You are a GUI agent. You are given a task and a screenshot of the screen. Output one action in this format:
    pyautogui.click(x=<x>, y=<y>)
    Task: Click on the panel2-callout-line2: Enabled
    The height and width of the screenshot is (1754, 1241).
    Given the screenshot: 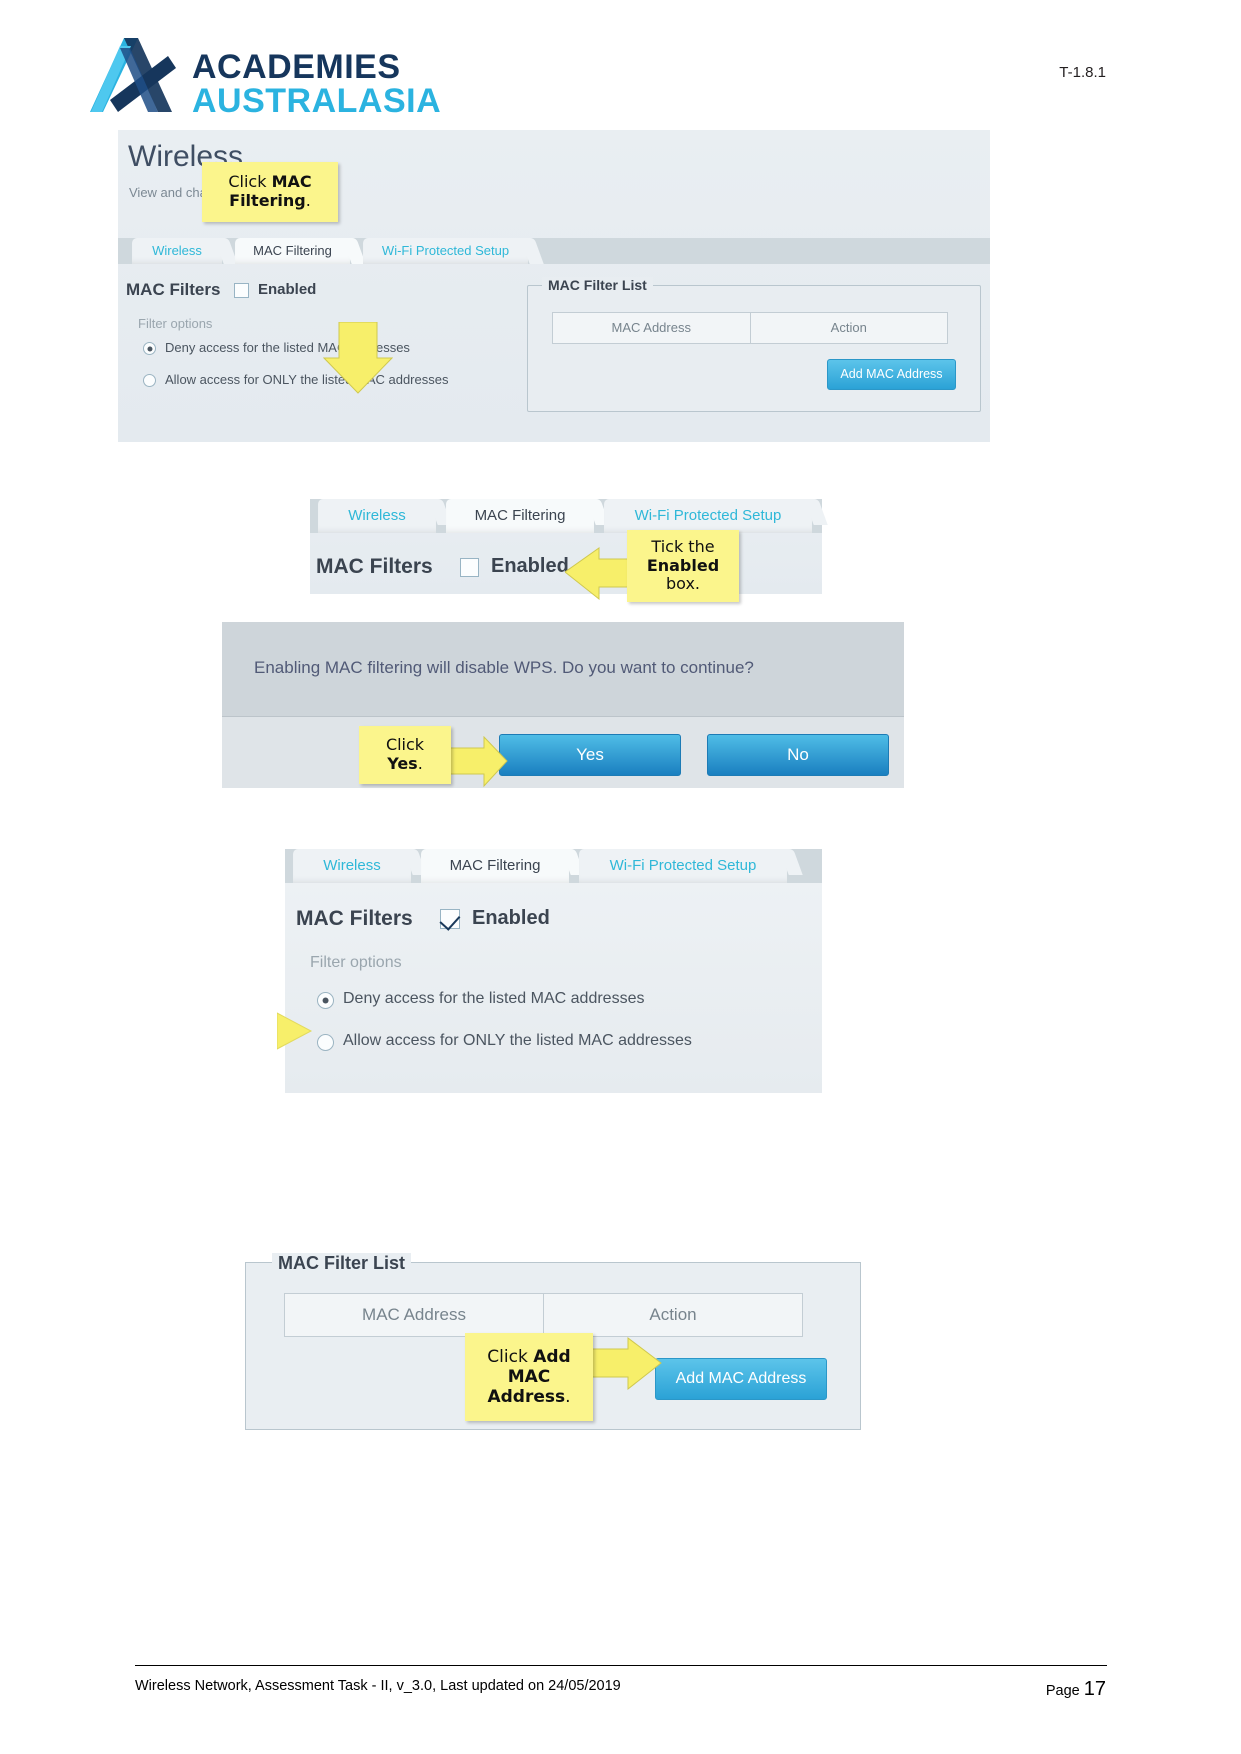 What is the action you would take?
    pyautogui.click(x=683, y=565)
    